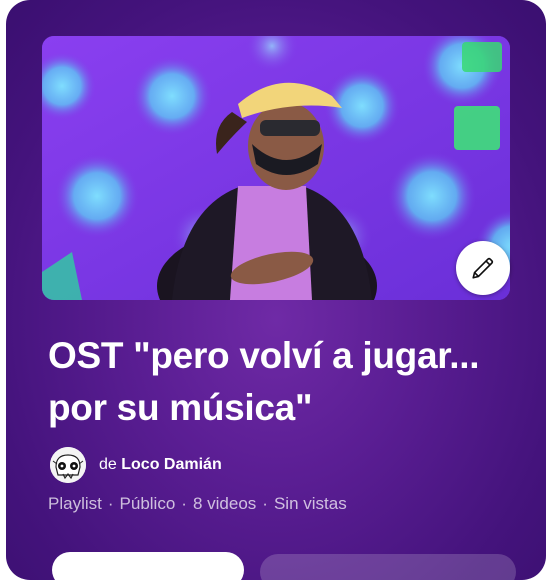 The height and width of the screenshot is (580, 558). Describe the element at coordinates (283, 566) in the screenshot. I see `action-buttons-row` at that location.